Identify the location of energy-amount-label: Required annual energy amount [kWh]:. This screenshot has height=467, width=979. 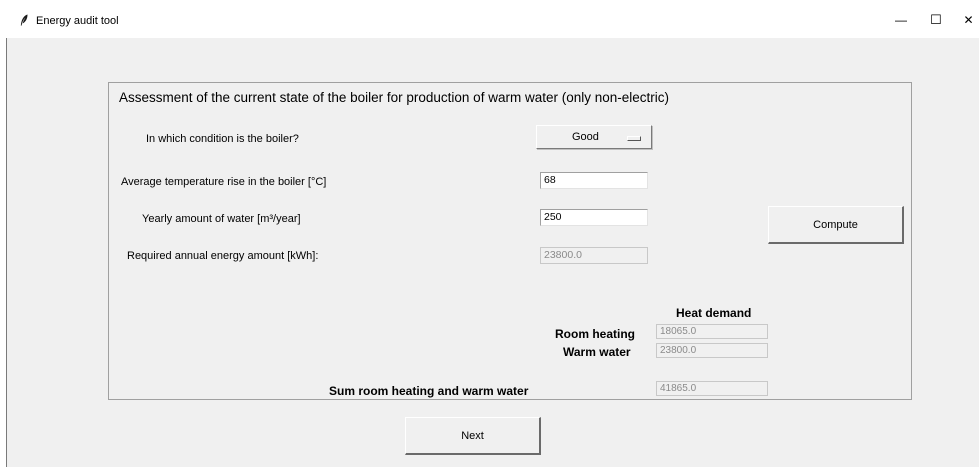
(223, 256).